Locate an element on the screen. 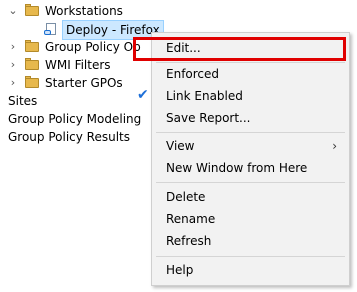 This screenshot has width=357, height=292. menu-item-label: New Window from Here is located at coordinates (237, 168).